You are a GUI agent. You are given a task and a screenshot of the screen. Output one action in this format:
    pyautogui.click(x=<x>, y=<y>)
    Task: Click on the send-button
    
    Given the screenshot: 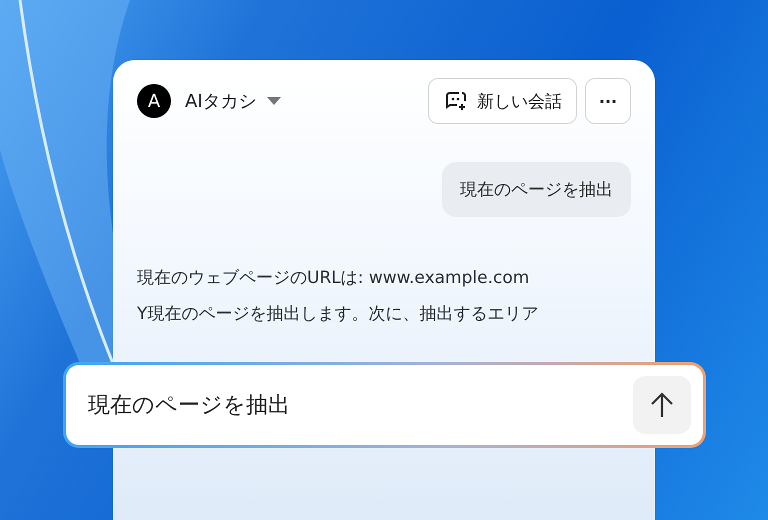 What is the action you would take?
    pyautogui.click(x=662, y=405)
    